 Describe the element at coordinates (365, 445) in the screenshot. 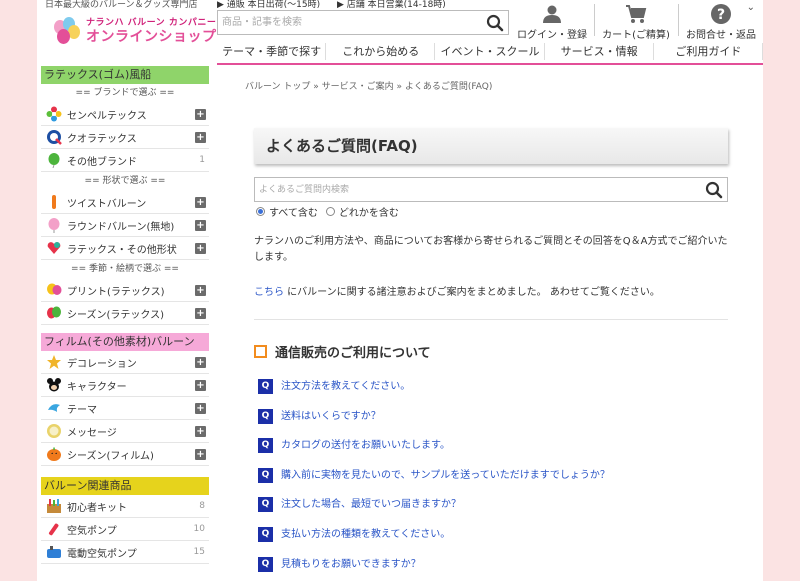

I see `question-link: カタログの送付をお願いいたします。` at that location.